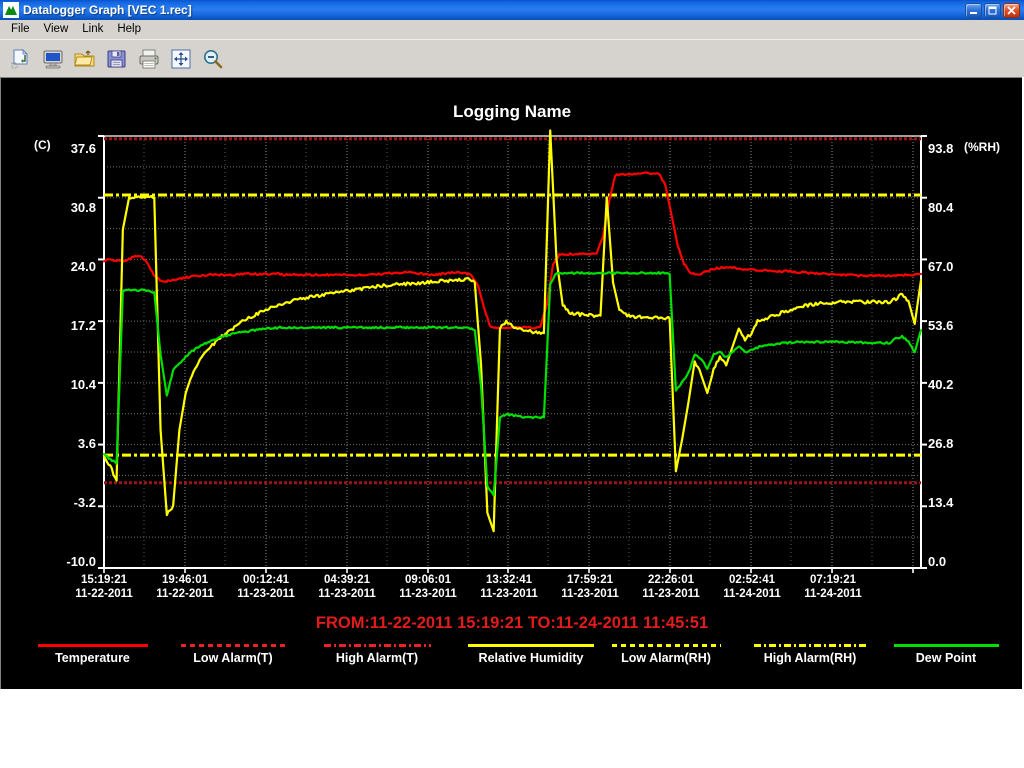  What do you see at coordinates (85, 59) in the screenshot?
I see `open-folder-icon` at bounding box center [85, 59].